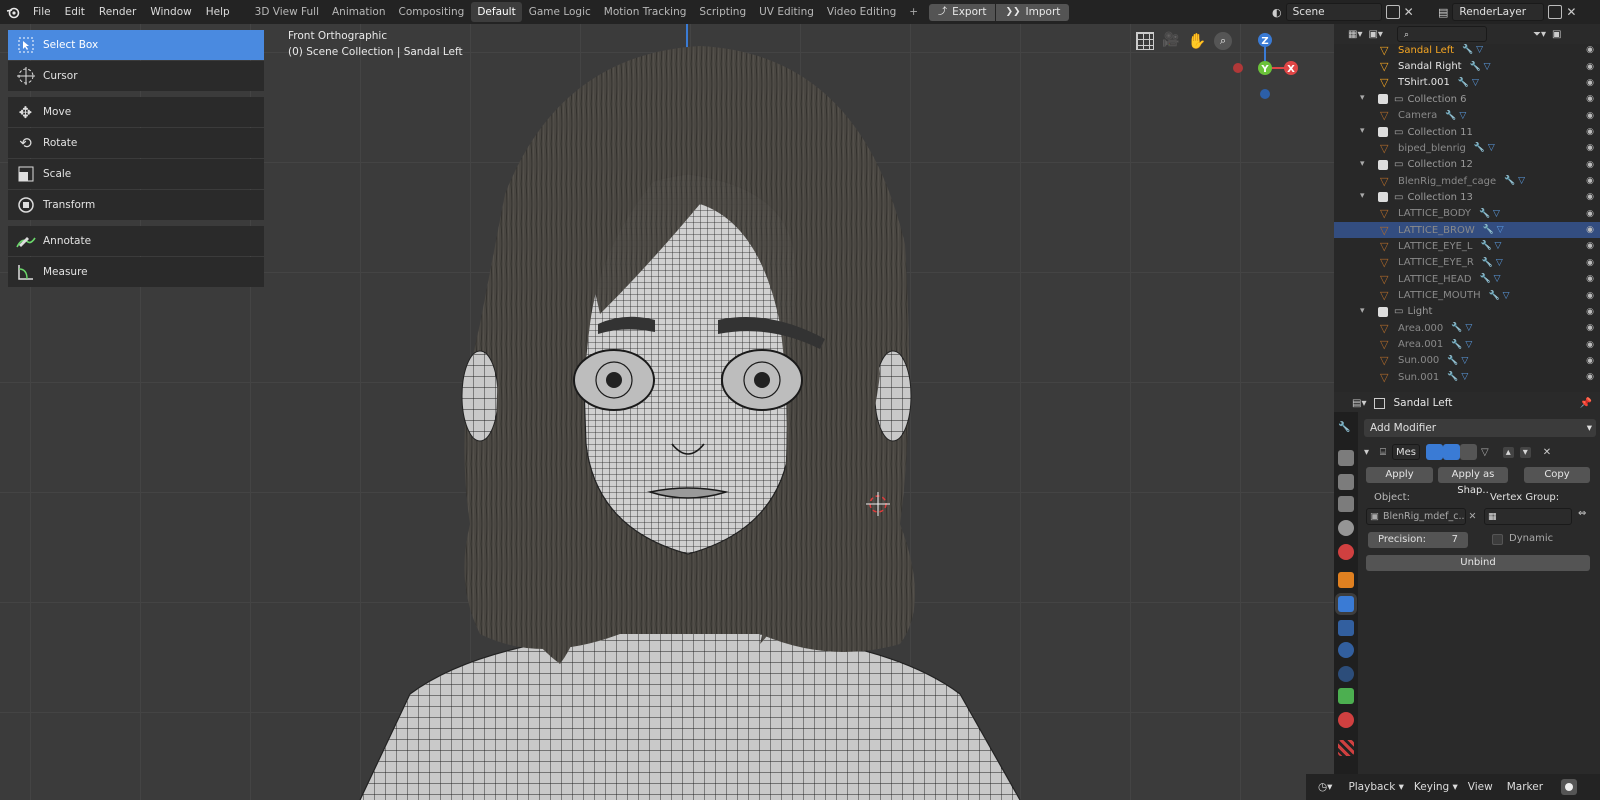 Image resolution: width=1600 pixels, height=800 pixels. What do you see at coordinates (1443, 12) in the screenshot?
I see `view-layer-icon: ▤` at bounding box center [1443, 12].